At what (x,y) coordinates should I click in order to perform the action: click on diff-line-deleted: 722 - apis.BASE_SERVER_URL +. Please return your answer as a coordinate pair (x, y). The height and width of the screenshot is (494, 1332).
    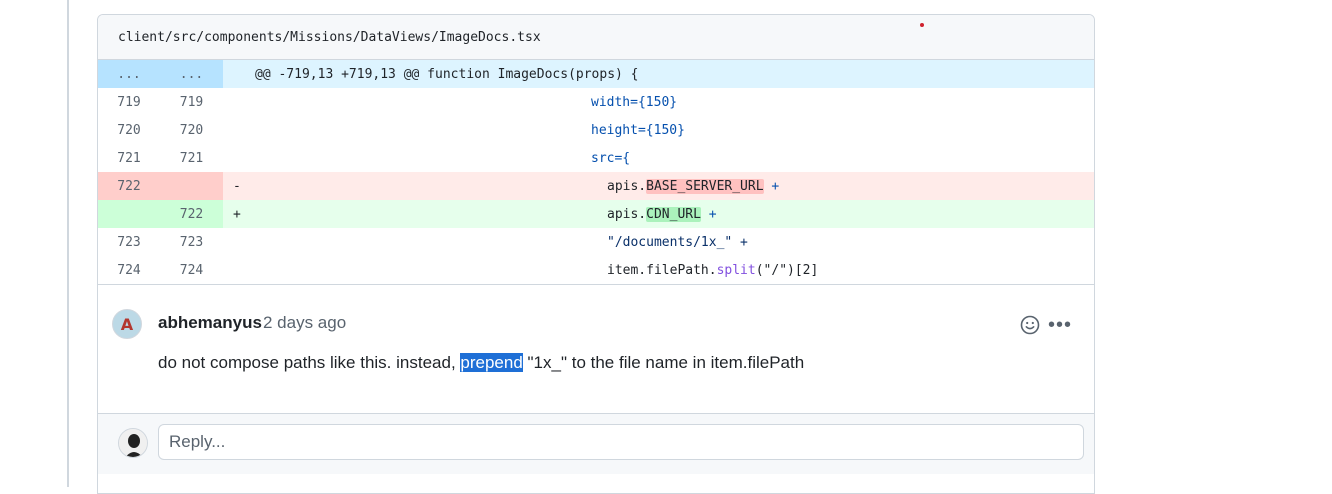
    Looking at the image, I should click on (596, 186).